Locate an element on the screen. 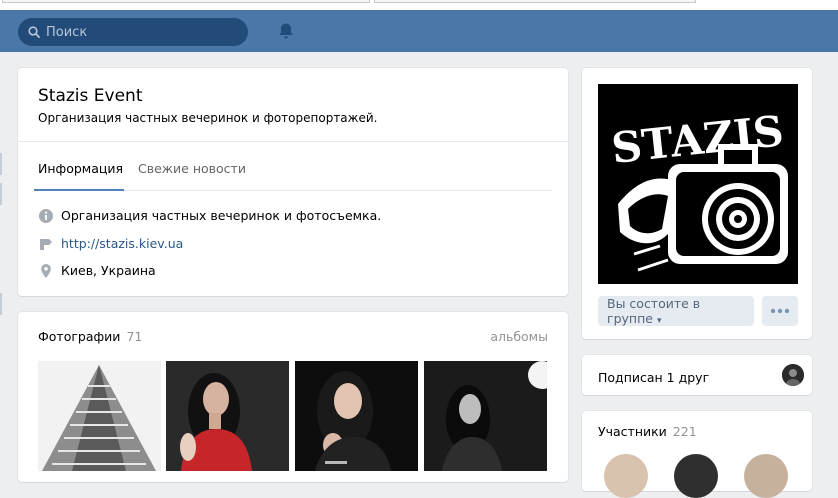 The width and height of the screenshot is (838, 498). info-icon is located at coordinates (46, 216).